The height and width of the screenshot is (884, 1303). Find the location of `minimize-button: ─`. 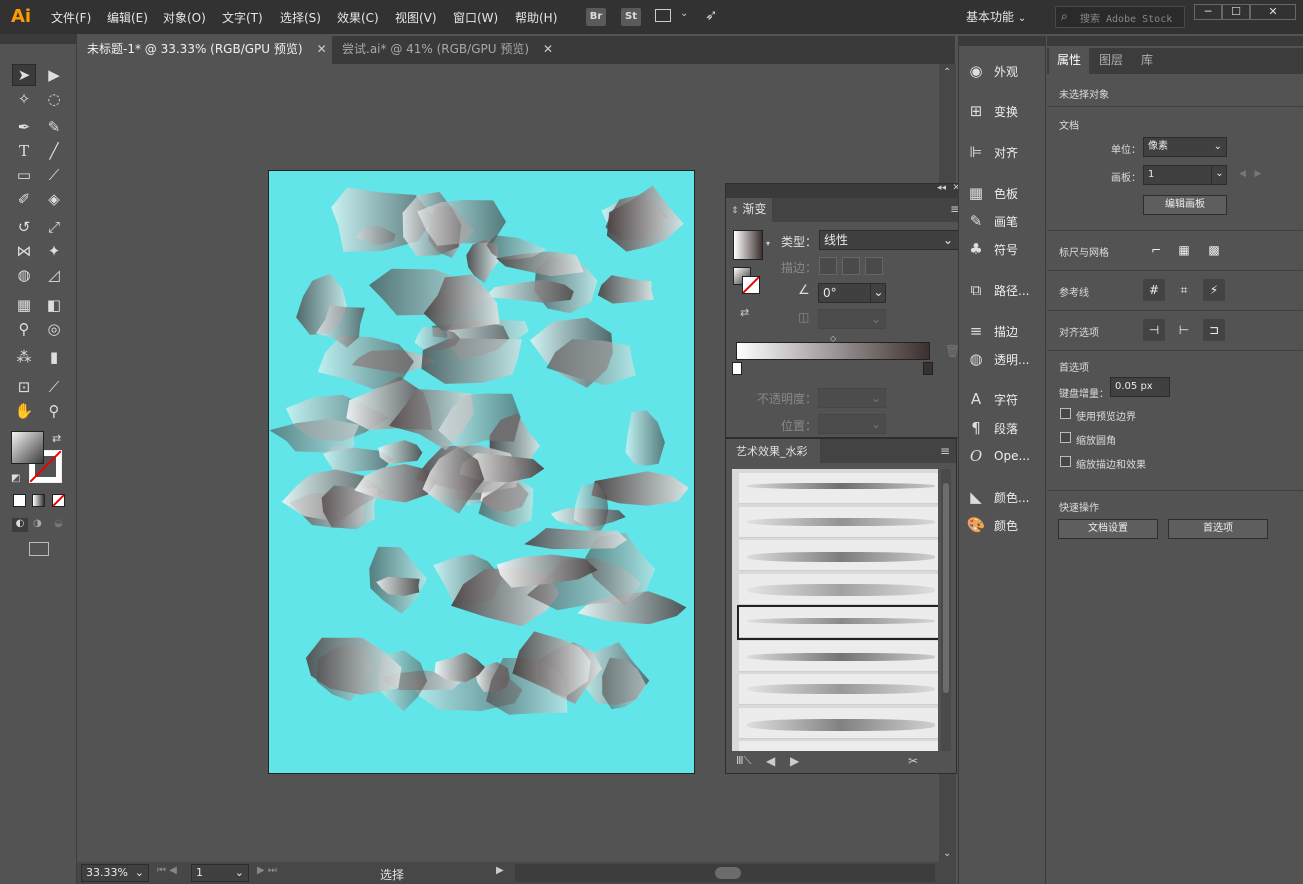

minimize-button: ─ is located at coordinates (1208, 12).